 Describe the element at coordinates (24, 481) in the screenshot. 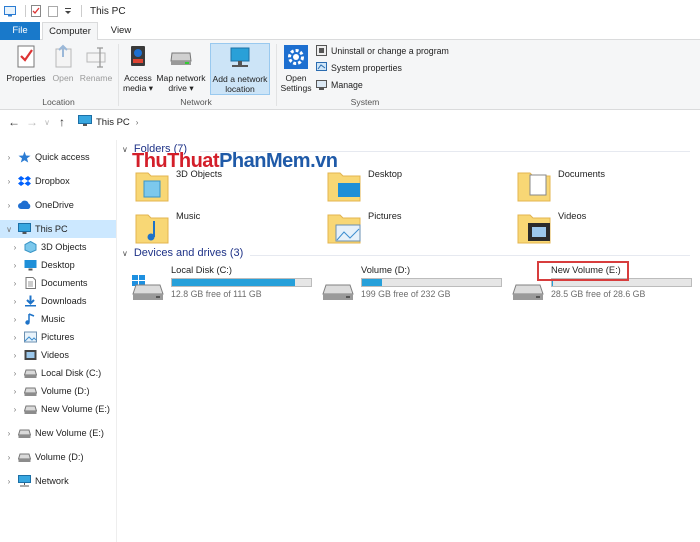

I see `network-icon` at that location.